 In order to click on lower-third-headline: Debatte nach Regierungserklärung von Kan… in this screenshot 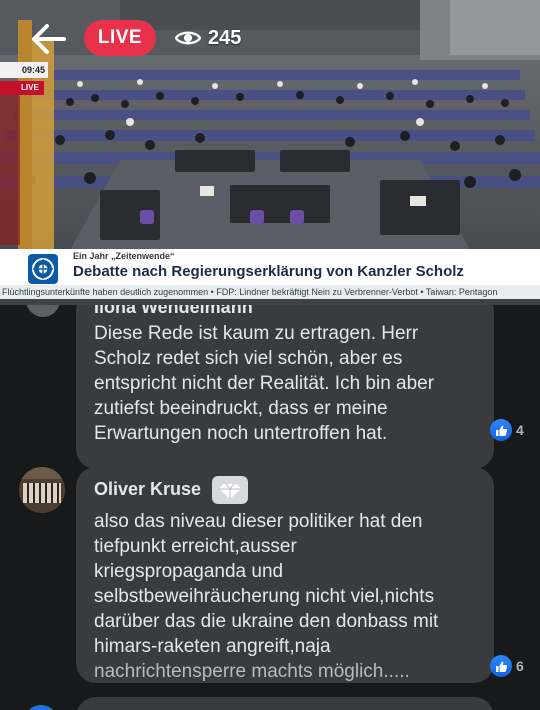, I will do `click(268, 271)`.